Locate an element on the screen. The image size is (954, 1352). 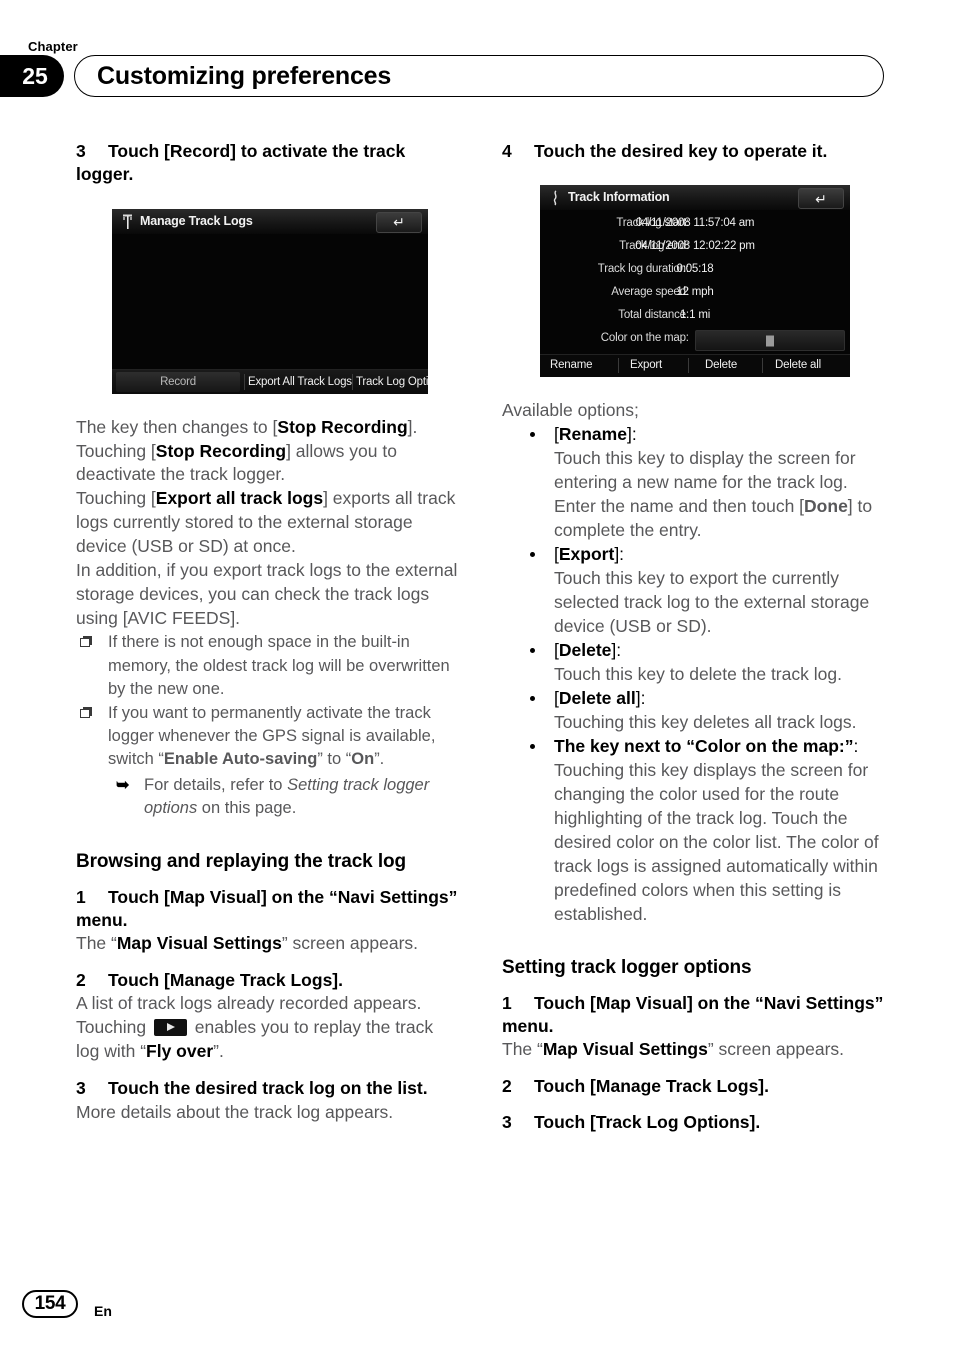
device-bottom-bar: Rename Export Delete Delete all is located at coordinates (695, 366).